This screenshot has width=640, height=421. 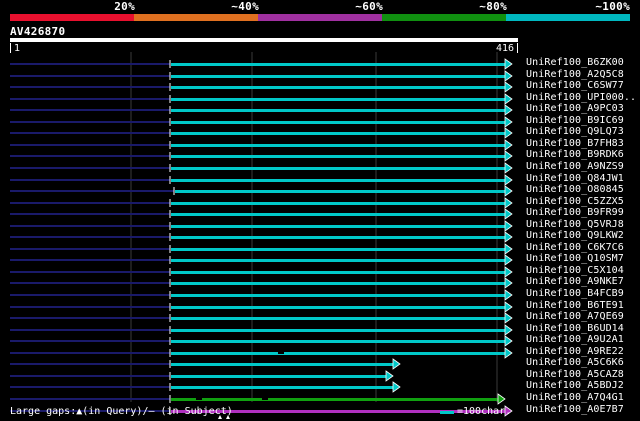 I want to click on hit-label: UniRef100_A7QE69, so click(x=575, y=316).